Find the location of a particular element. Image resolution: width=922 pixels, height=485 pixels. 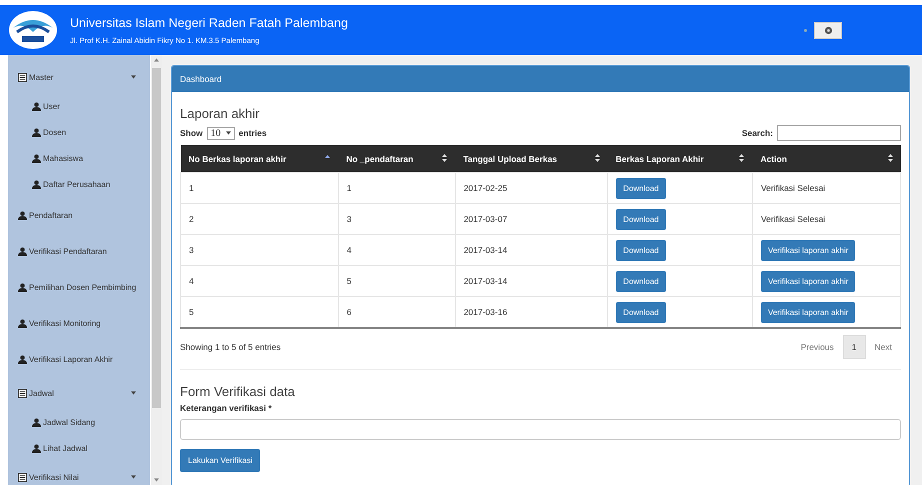

sidebar-item: Jadwal Sidang is located at coordinates (79, 422).